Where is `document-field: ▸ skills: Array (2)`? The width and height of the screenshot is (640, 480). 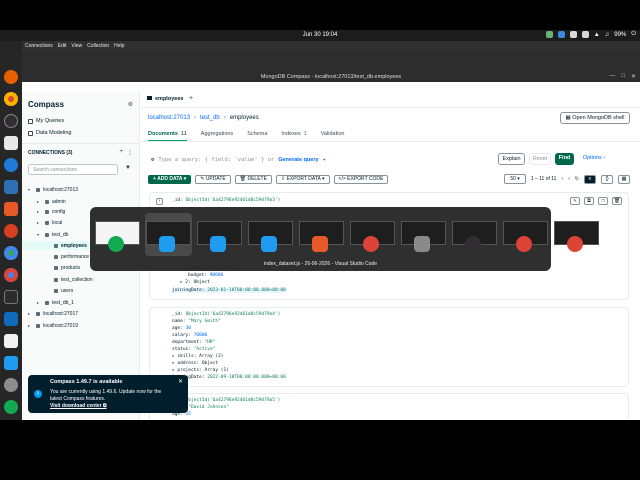 document-field: ▸ skills: Array (2) is located at coordinates (198, 356).